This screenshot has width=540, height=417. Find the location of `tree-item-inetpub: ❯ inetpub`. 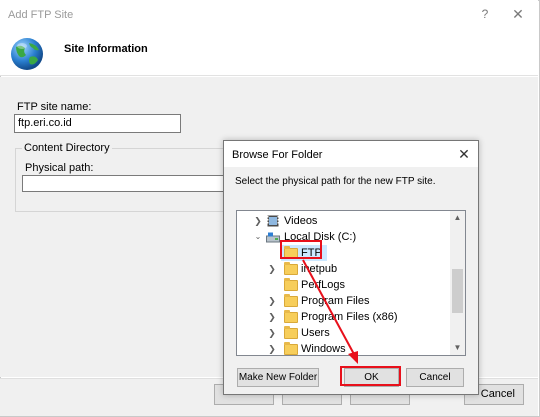

tree-item-inetpub: ❯ inetpub is located at coordinates (352, 269).